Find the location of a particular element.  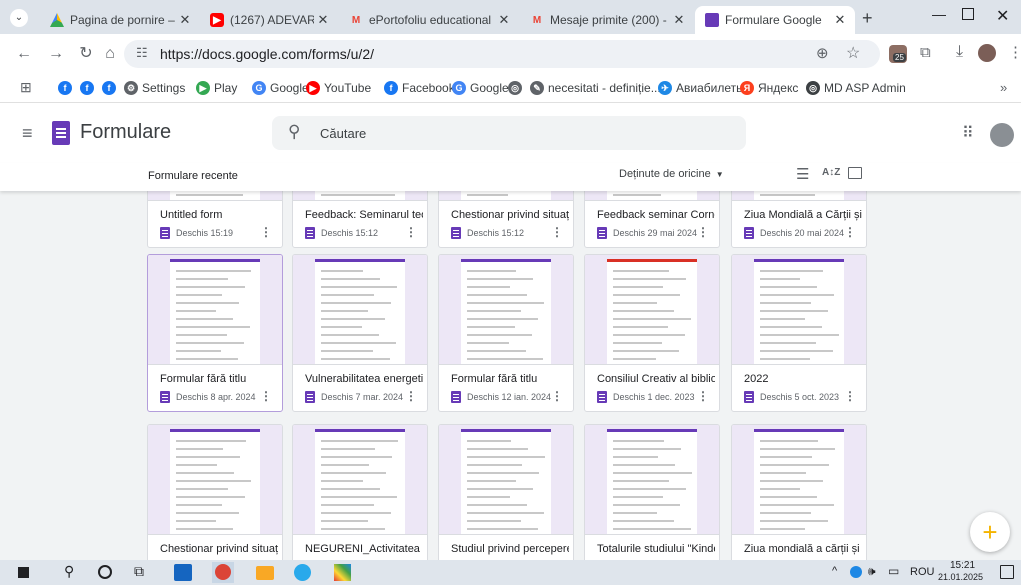

reload-button: ↻ is located at coordinates (86, 54).